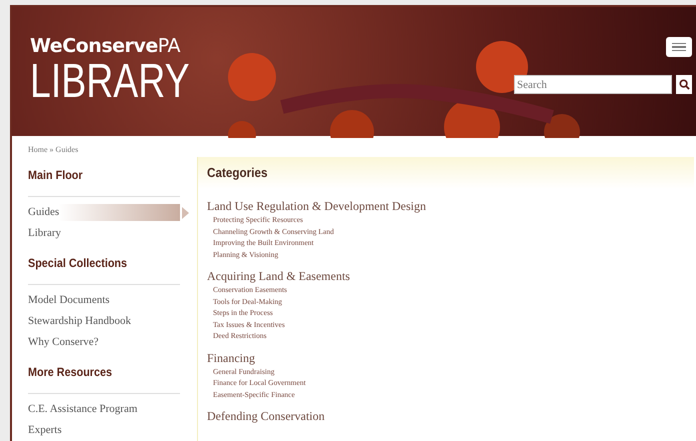 The image size is (696, 441). What do you see at coordinates (44, 233) in the screenshot?
I see `sidebar-link: Library` at bounding box center [44, 233].